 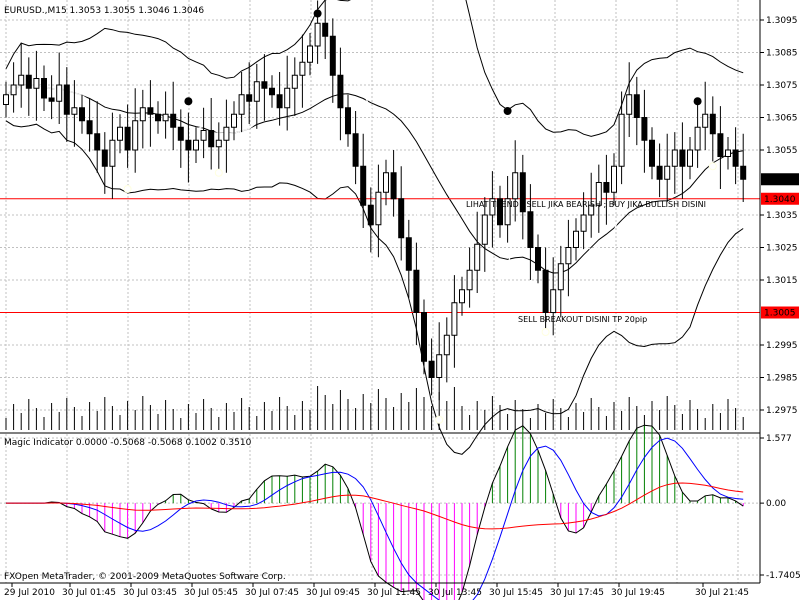 I want to click on y-tick-label: 0.00, so click(x=776, y=504).